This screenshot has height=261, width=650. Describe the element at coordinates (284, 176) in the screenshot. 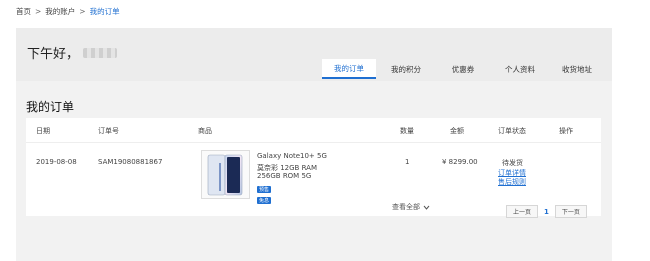

I see `product-spec-rom-network: 256GB ROM 5G` at that location.